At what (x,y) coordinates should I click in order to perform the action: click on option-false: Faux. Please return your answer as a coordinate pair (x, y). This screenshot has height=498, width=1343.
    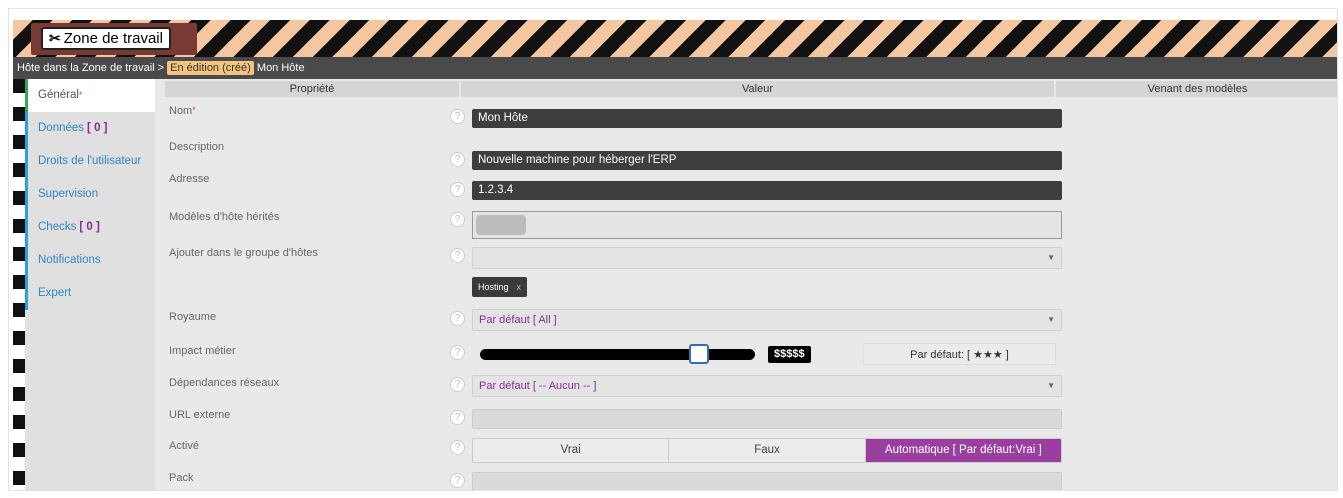
    Looking at the image, I should click on (767, 450).